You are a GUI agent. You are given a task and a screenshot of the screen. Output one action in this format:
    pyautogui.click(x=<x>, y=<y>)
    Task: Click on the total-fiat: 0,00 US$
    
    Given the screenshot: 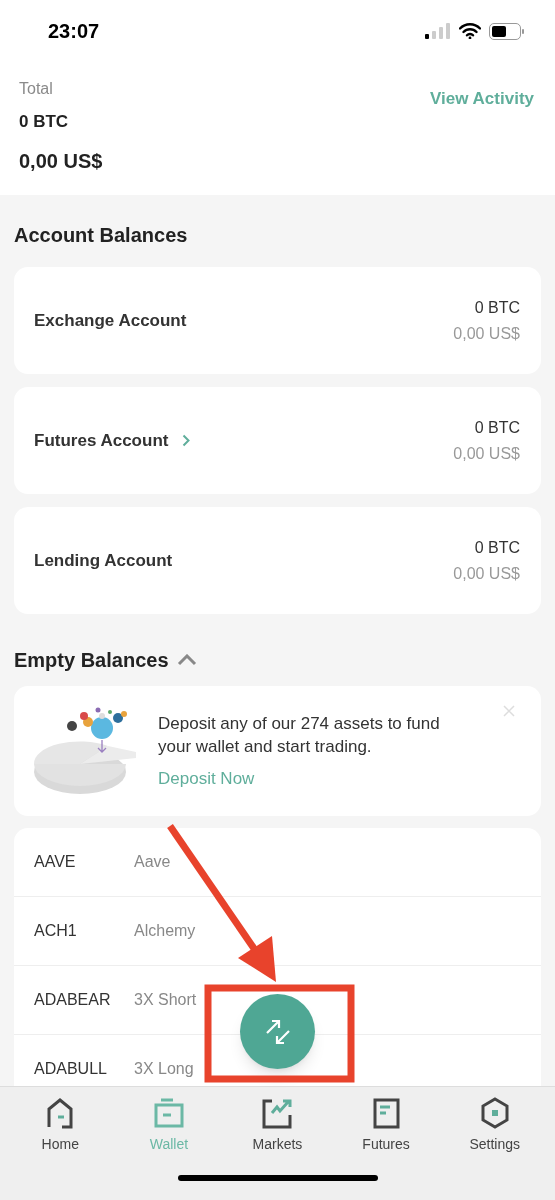 What is the action you would take?
    pyautogui.click(x=61, y=161)
    